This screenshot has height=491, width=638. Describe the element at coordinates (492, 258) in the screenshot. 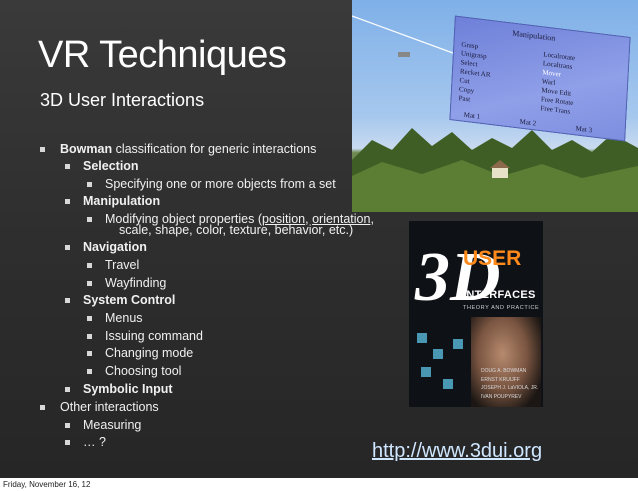

I see `book-title-user: USER` at that location.